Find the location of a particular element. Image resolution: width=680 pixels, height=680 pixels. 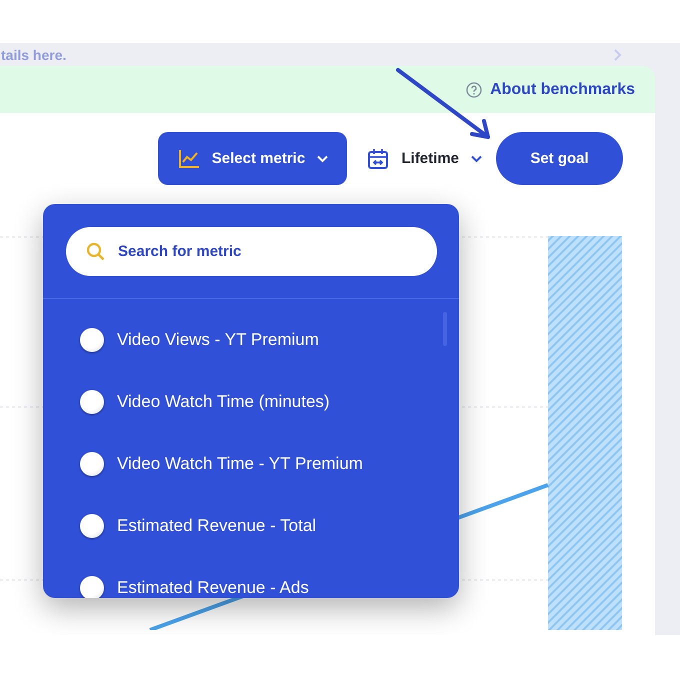

line-chart-icon is located at coordinates (189, 158).